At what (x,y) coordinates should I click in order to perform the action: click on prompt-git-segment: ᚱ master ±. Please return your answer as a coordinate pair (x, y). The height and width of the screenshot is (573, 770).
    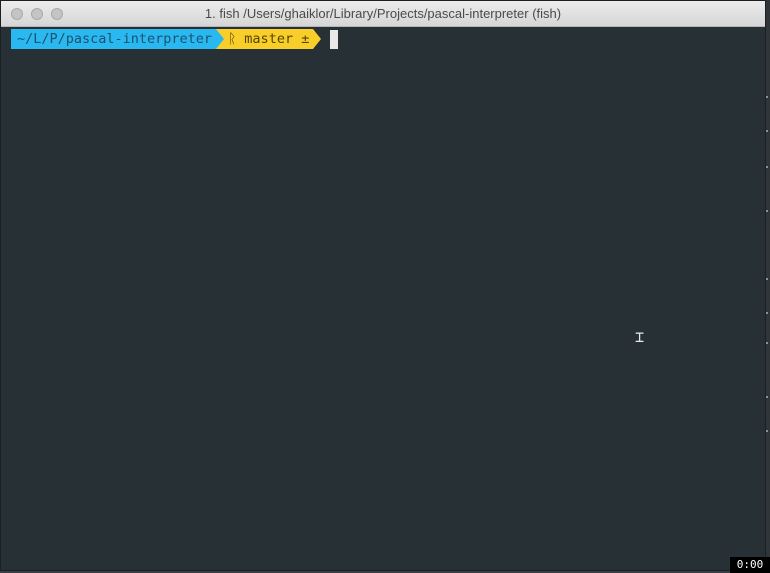
    Looking at the image, I should click on (269, 39).